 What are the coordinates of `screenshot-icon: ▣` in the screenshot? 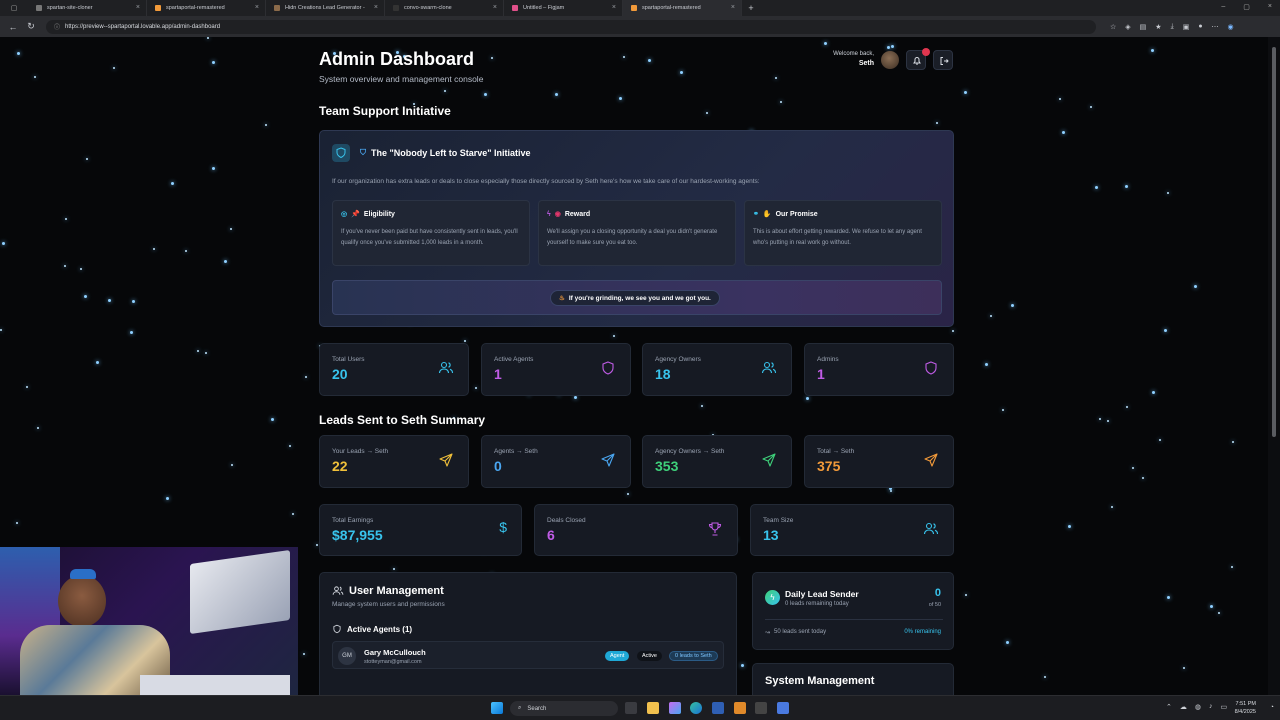 It's located at (1186, 27).